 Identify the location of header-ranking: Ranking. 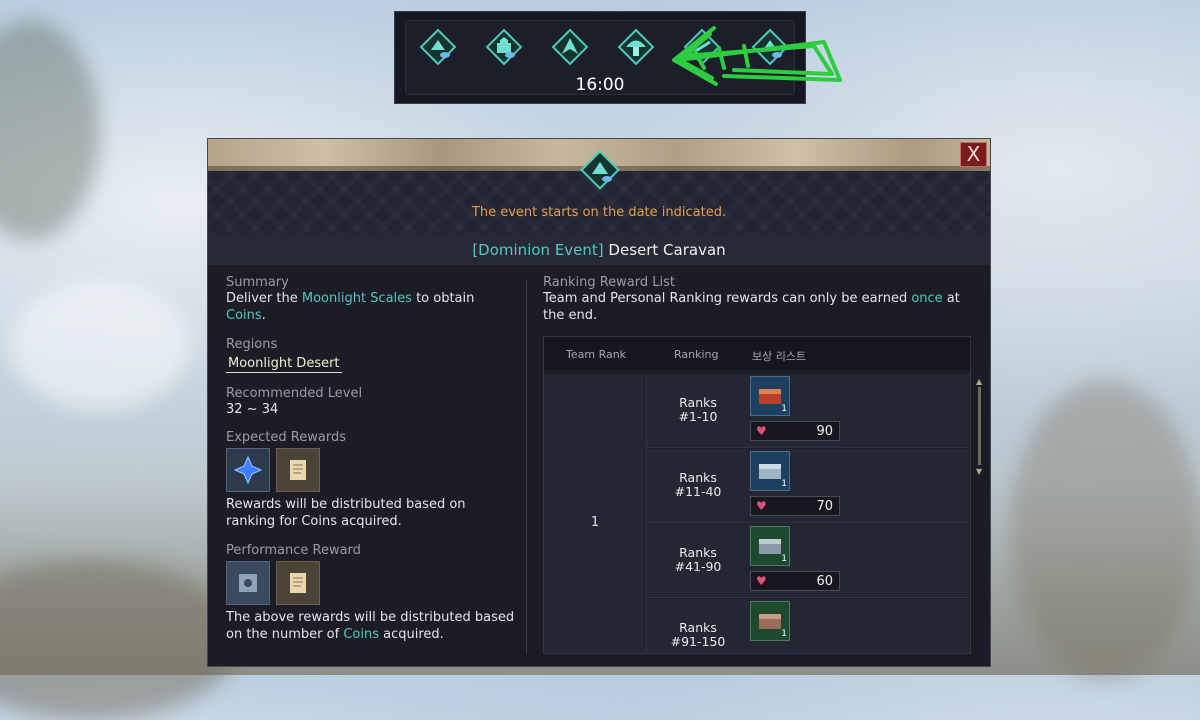
(696, 354).